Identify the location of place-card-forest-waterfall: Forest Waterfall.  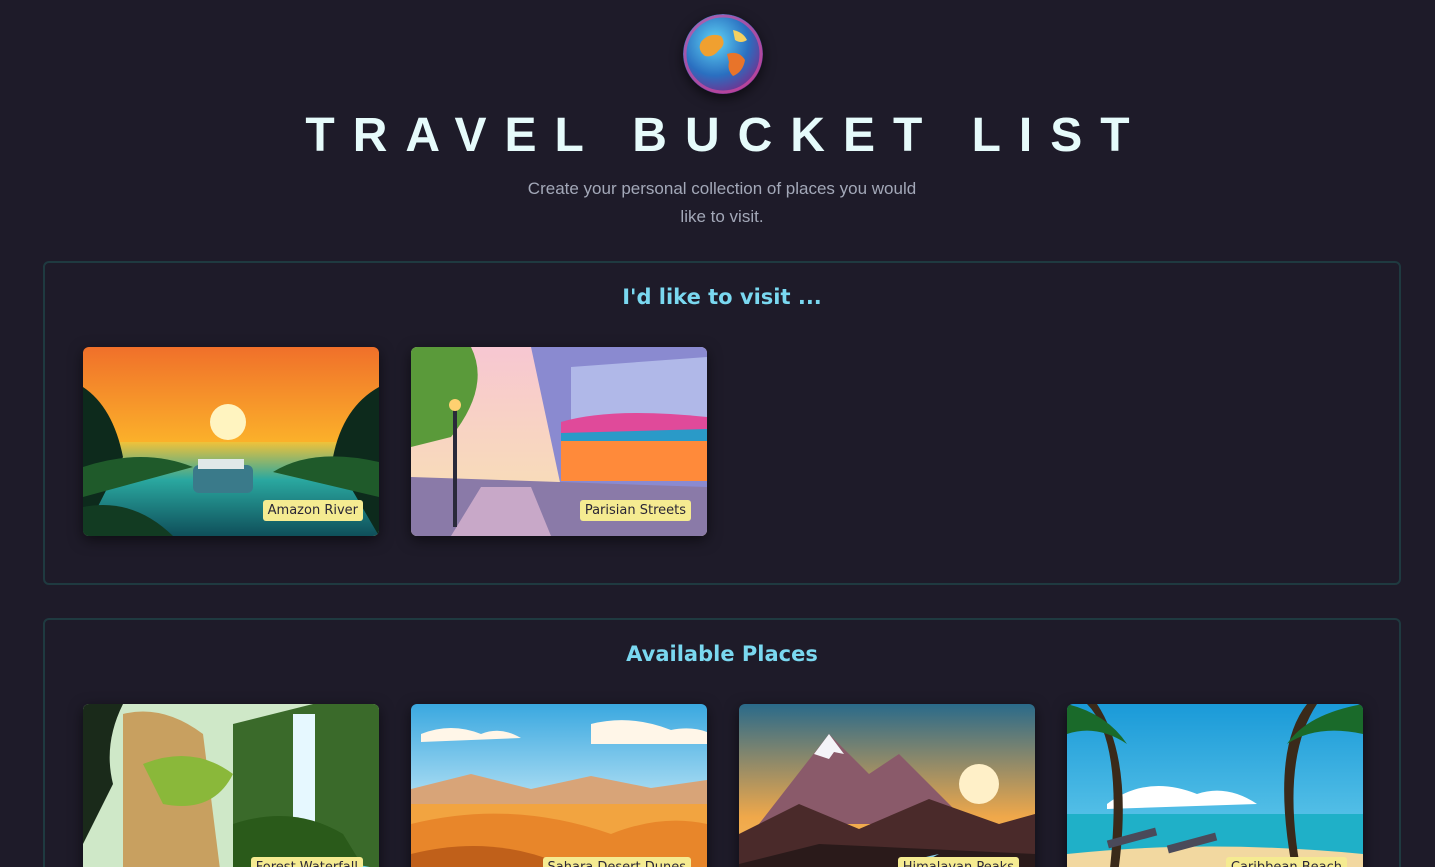
(231, 785).